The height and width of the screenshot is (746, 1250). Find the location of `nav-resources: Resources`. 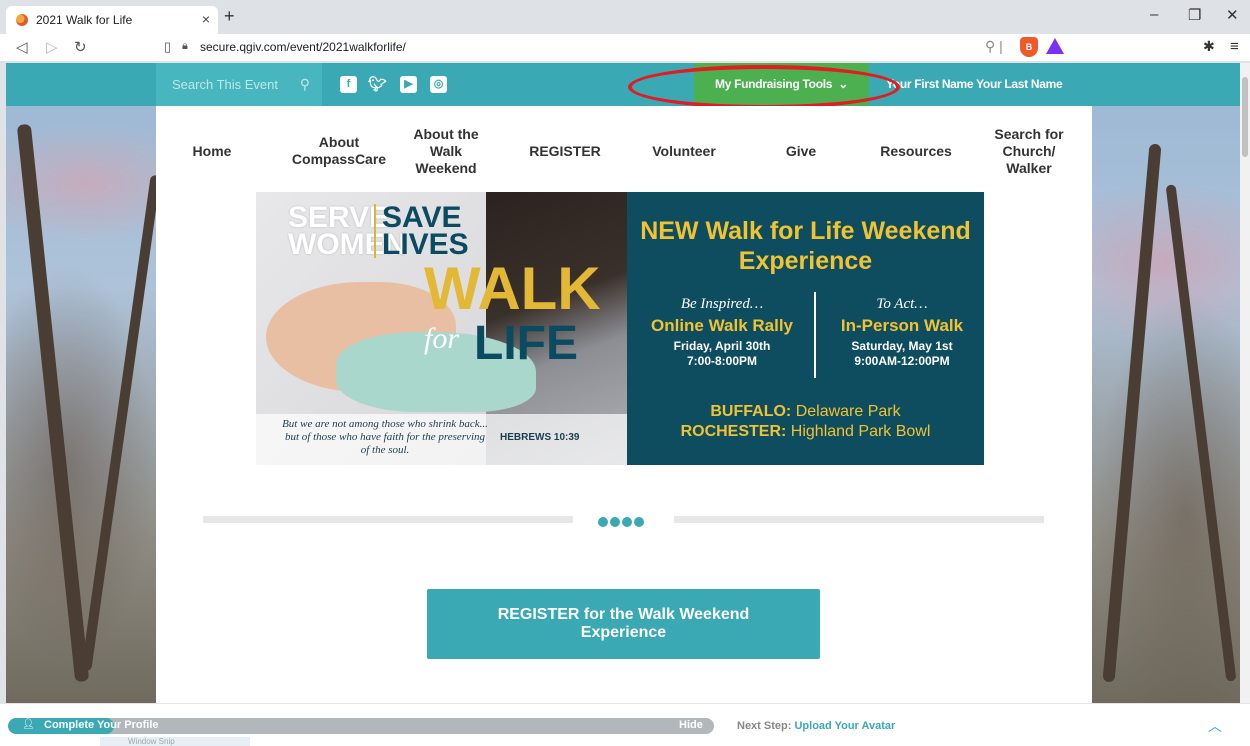

nav-resources: Resources is located at coordinates (916, 151).